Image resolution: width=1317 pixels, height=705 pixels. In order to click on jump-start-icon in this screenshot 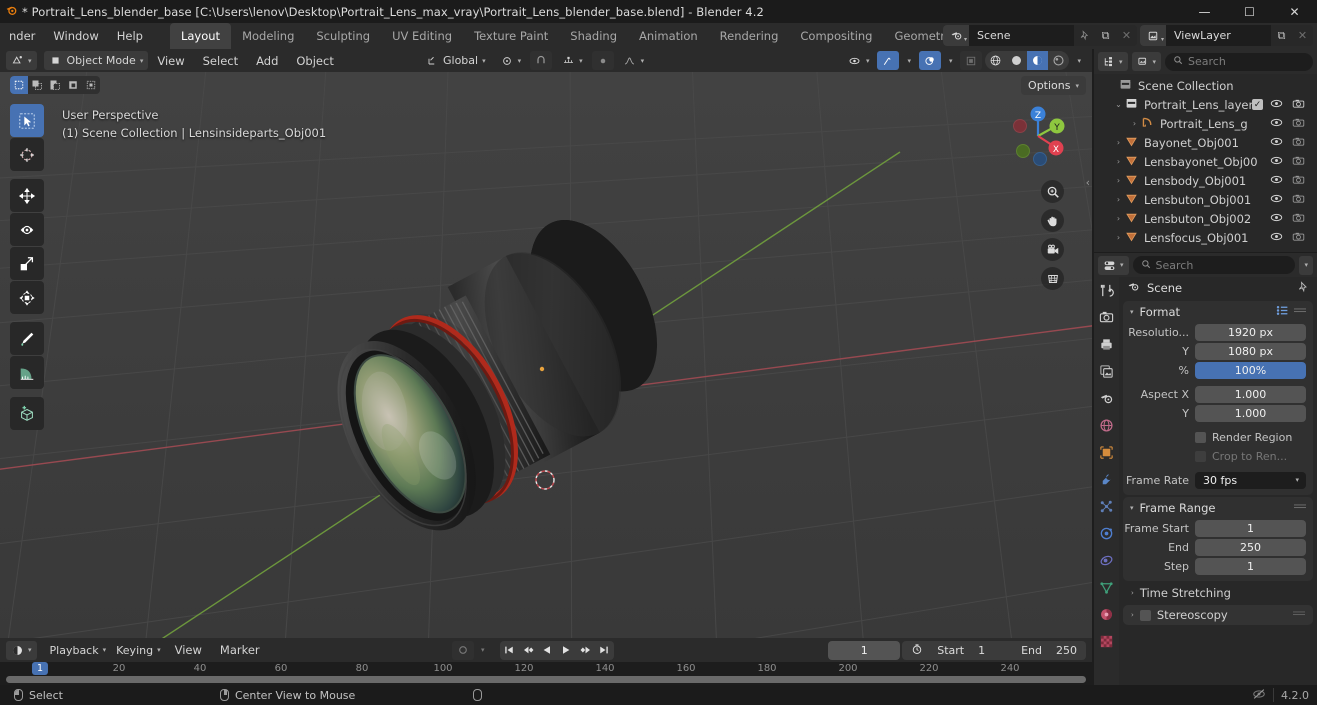, I will do `click(509, 650)`.